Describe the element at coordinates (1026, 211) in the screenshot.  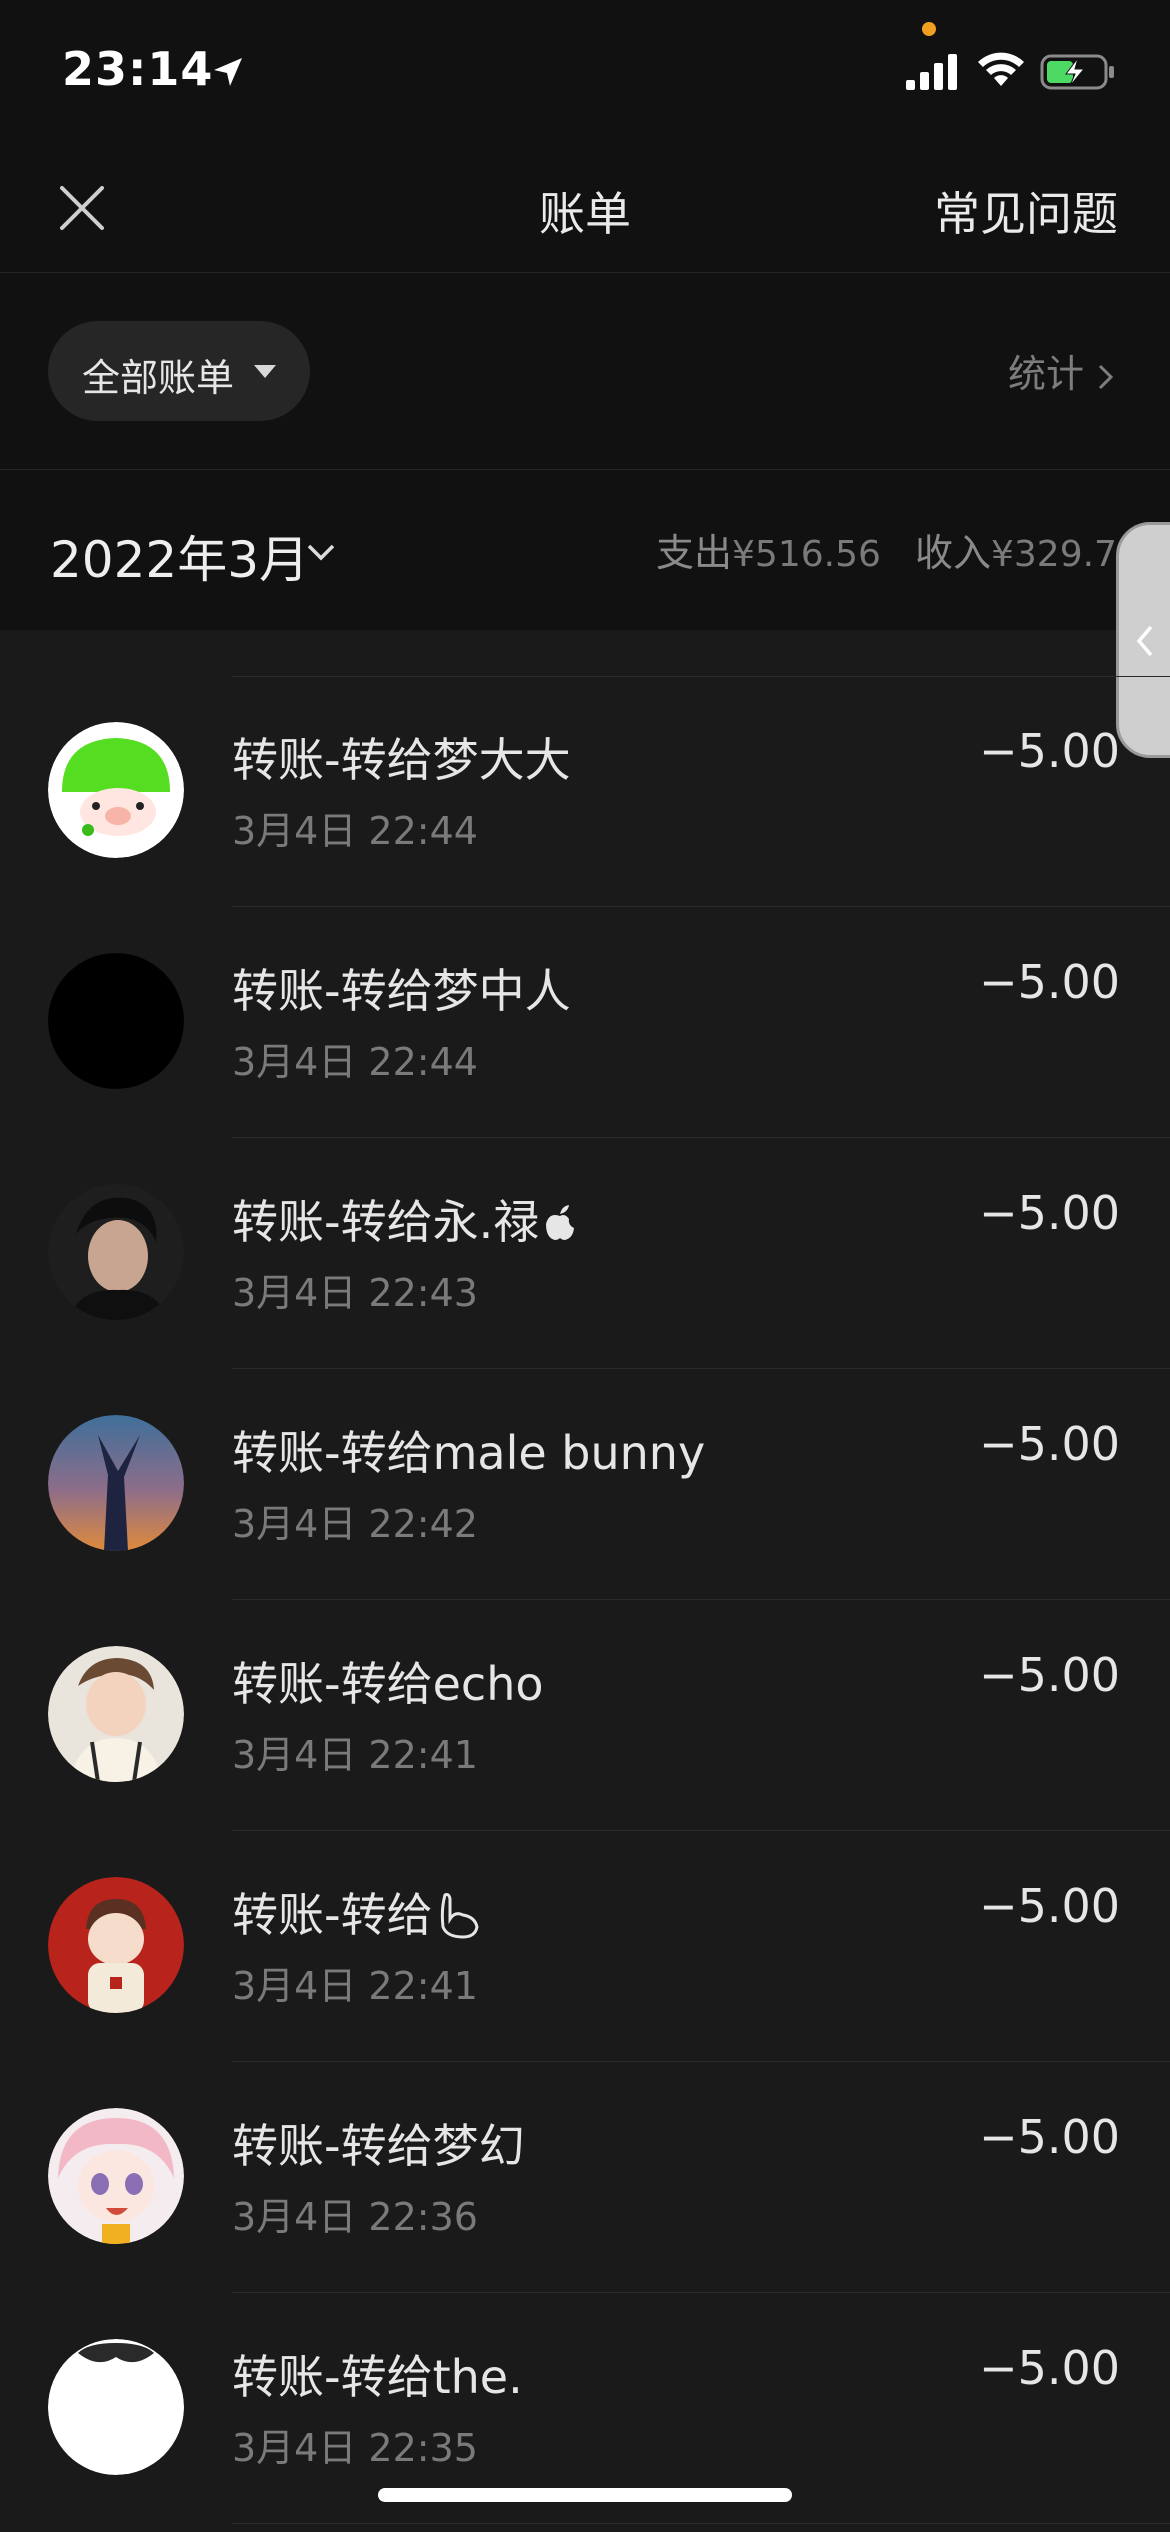
I see `faq-link: 常见问题` at that location.